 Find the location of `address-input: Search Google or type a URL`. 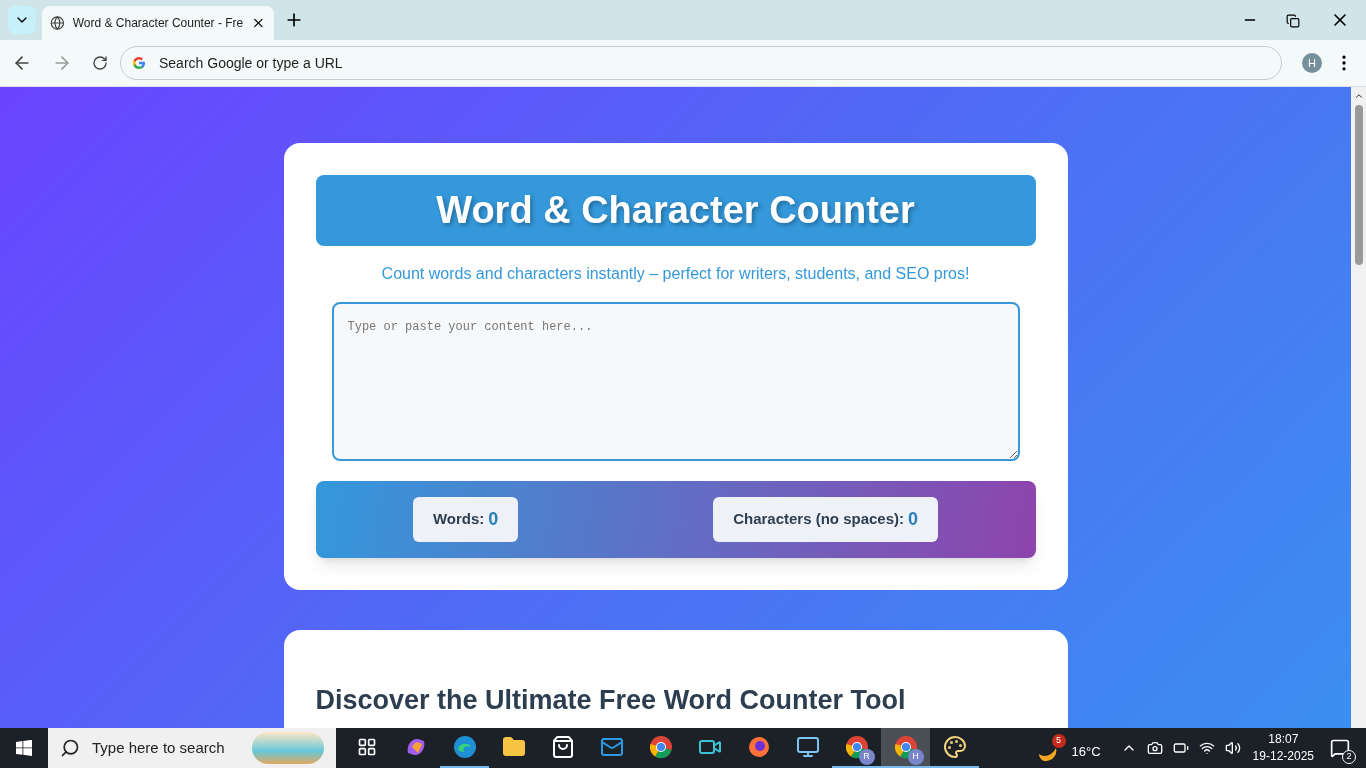

address-input: Search Google or type a URL is located at coordinates (715, 63).